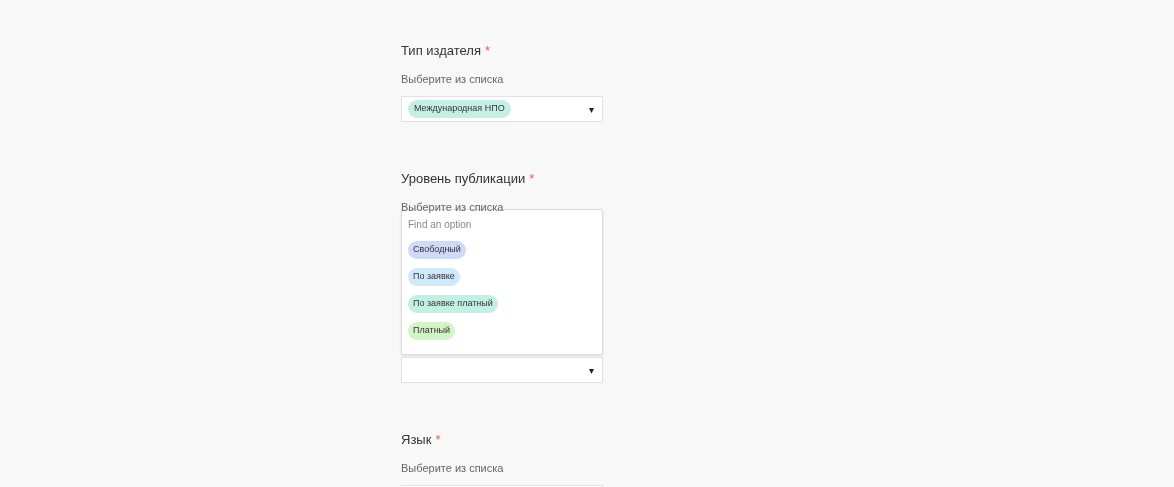 This screenshot has height=487, width=1174. What do you see at coordinates (463, 178) in the screenshot?
I see `field-label: Уровень публикации` at bounding box center [463, 178].